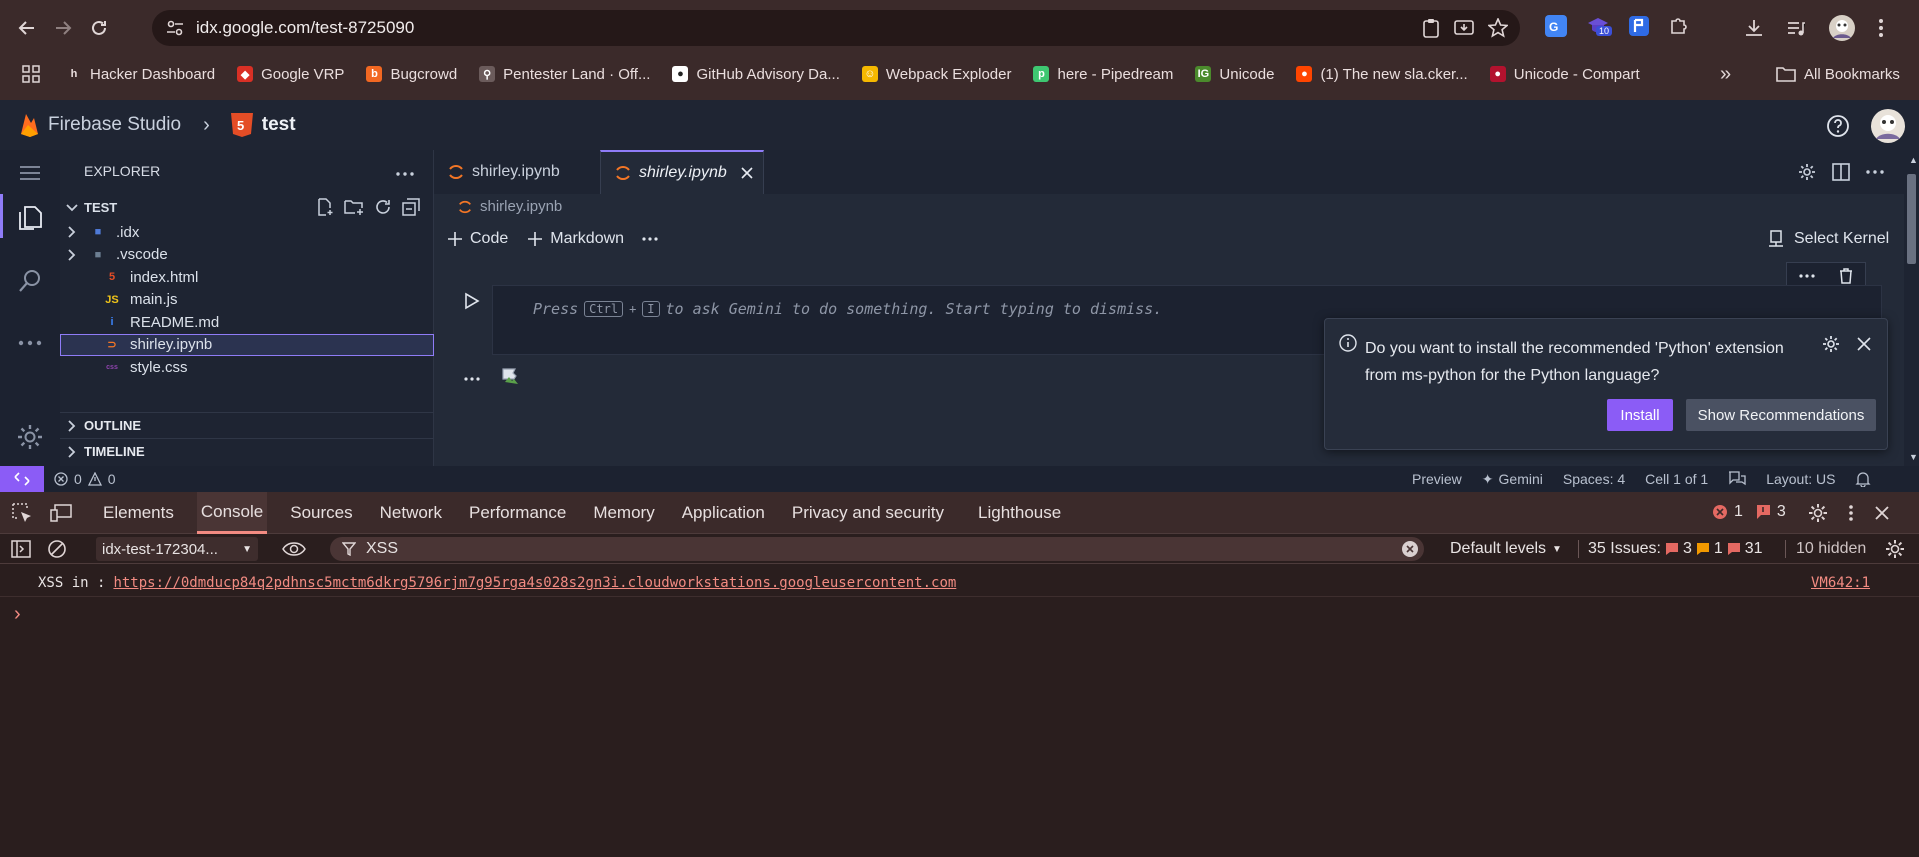 This screenshot has height=857, width=1919. Describe the element at coordinates (247, 255) in the screenshot. I see `file-tree-item: ■ .vscode` at that location.